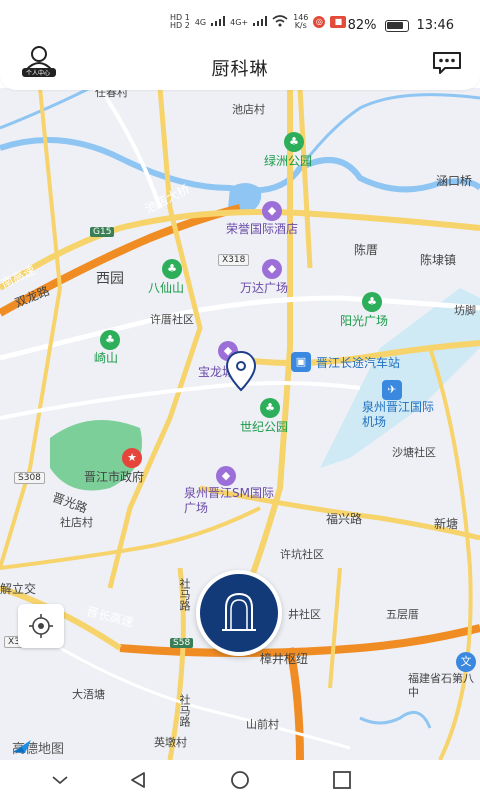 Image resolution: width=480 pixels, height=800 pixels. I want to click on battery-icon, so click(396, 25).